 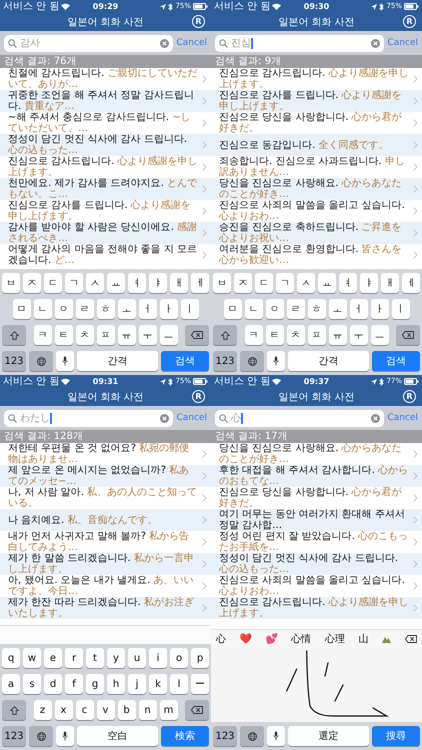 I want to click on letter-key: ㅠ, so click(x=127, y=335).